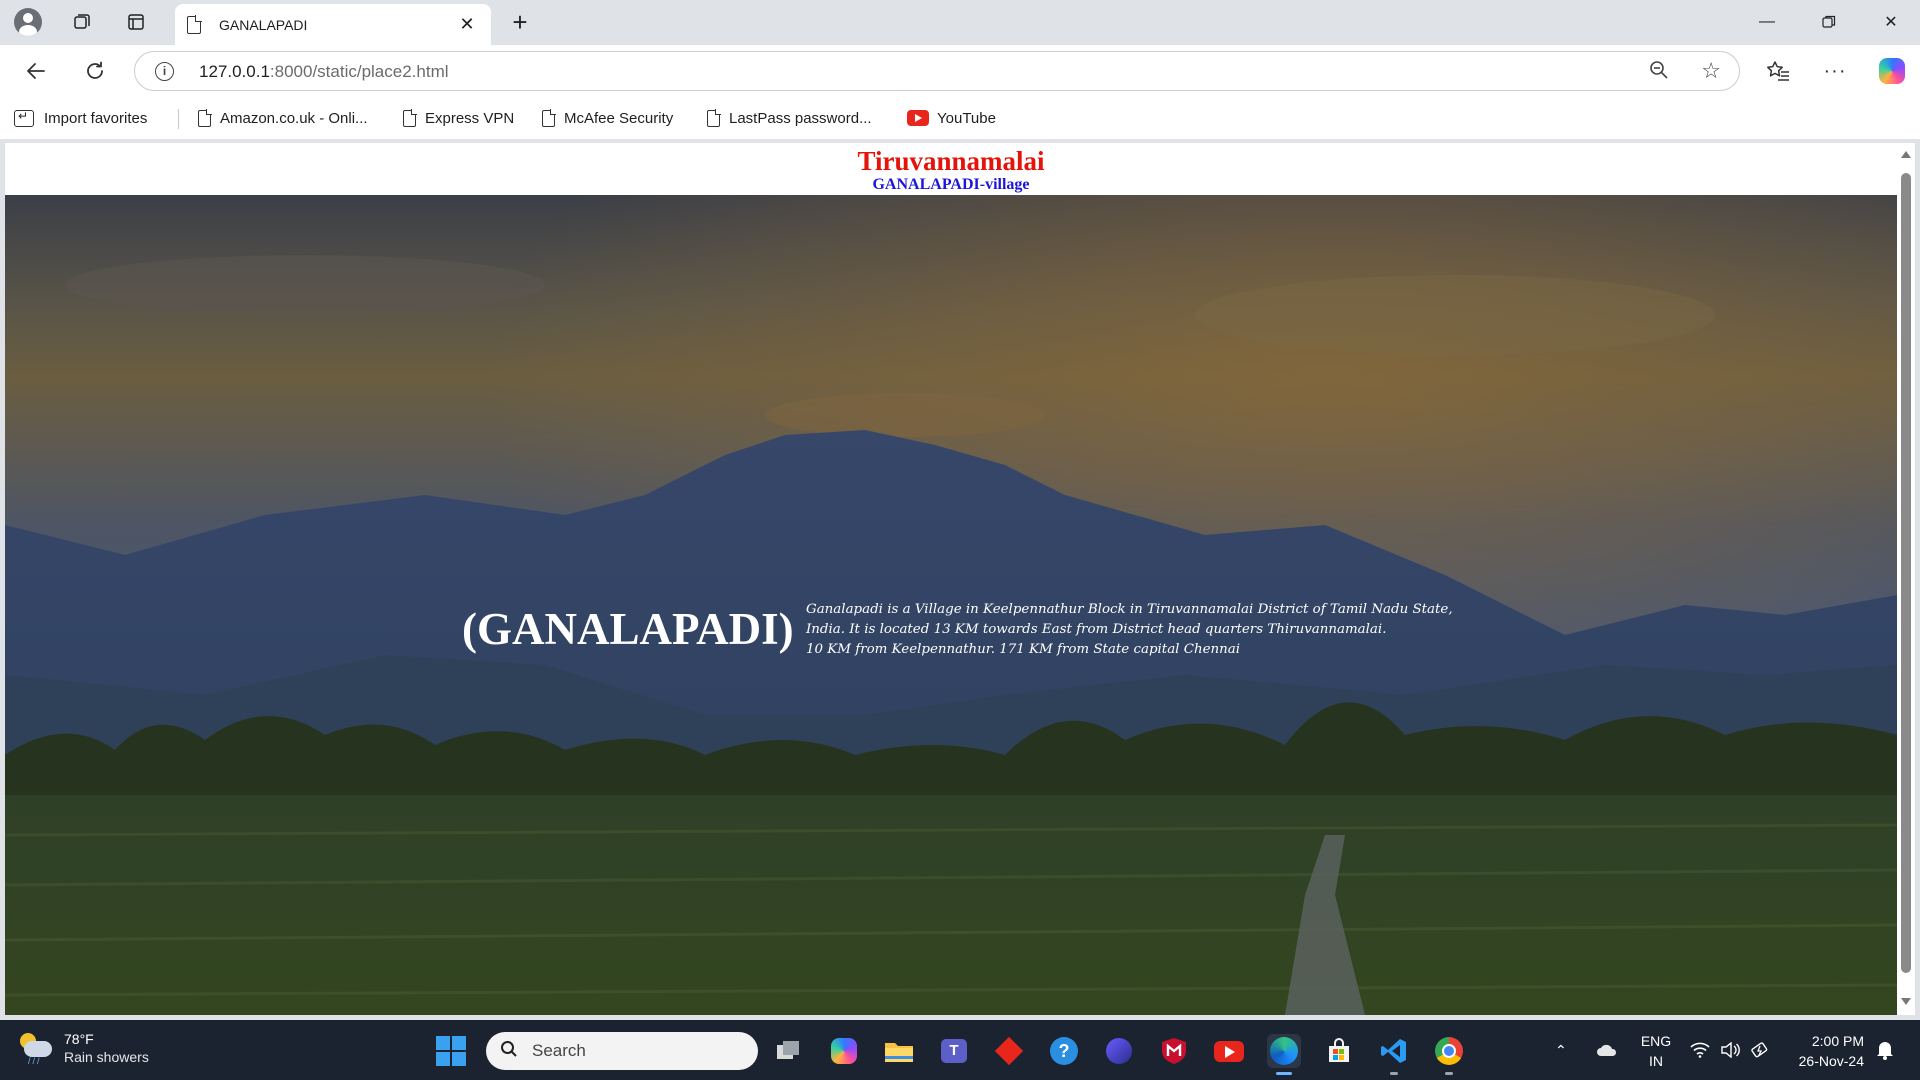  I want to click on restore-button, so click(1829, 22).